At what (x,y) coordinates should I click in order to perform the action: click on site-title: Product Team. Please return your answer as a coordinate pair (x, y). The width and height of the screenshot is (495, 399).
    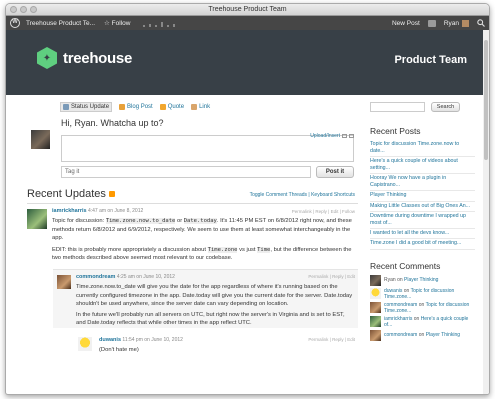
    Looking at the image, I should click on (430, 60).